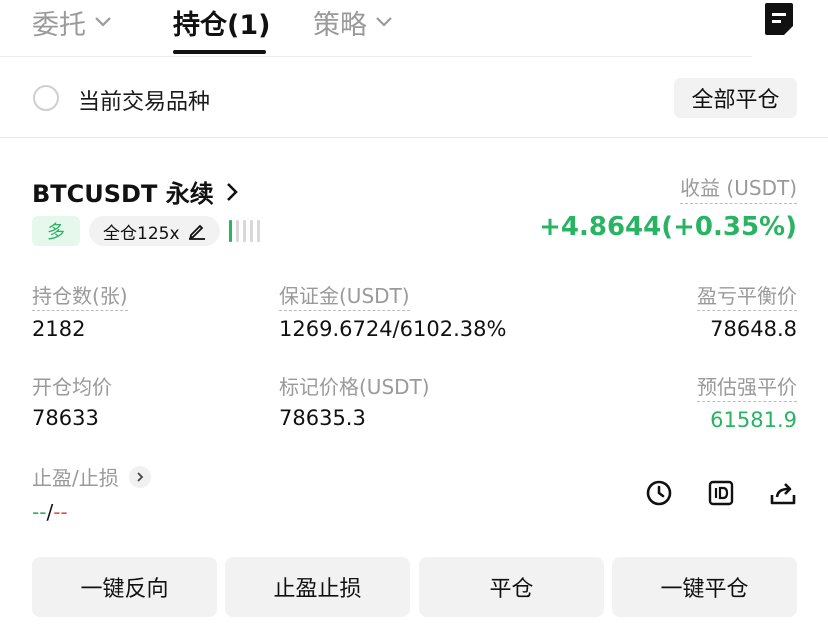  What do you see at coordinates (783, 493) in the screenshot?
I see `share-icon` at bounding box center [783, 493].